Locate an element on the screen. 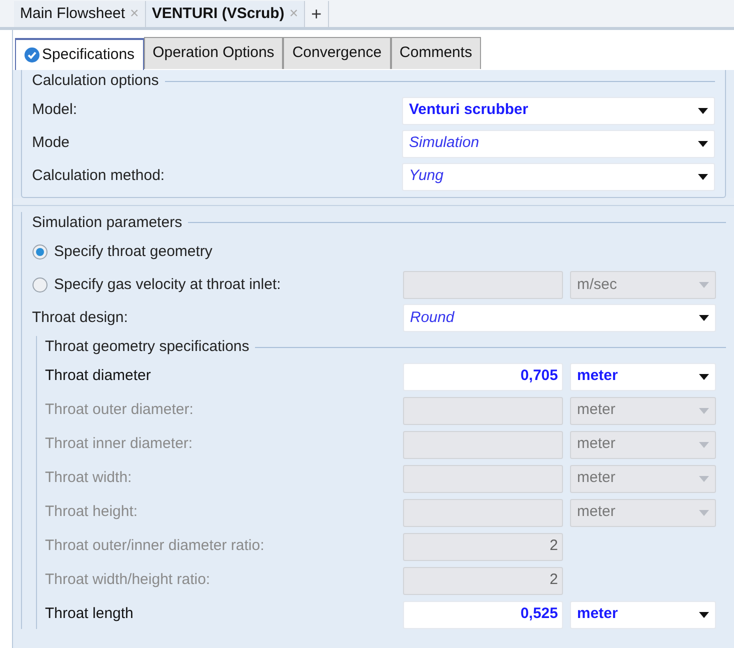 The image size is (734, 648). dropdown: Round is located at coordinates (559, 318).